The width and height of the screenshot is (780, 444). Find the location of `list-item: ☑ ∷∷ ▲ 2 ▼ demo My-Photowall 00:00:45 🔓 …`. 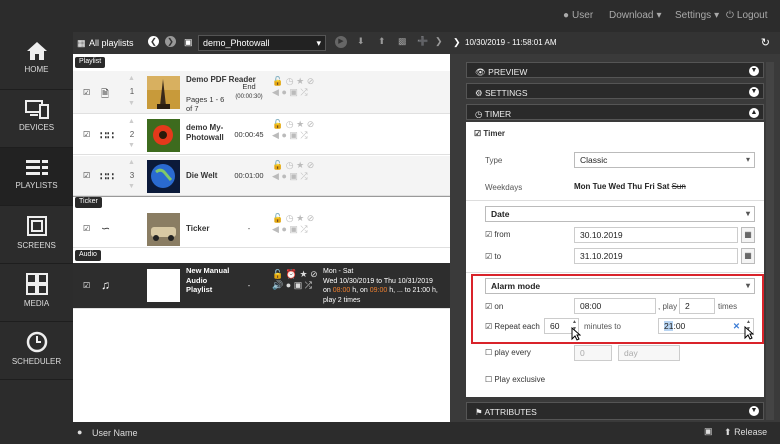

list-item: ☑ ∷∷ ▲ 2 ▼ demo My-Photowall 00:00:45 🔓 … is located at coordinates (261, 135).